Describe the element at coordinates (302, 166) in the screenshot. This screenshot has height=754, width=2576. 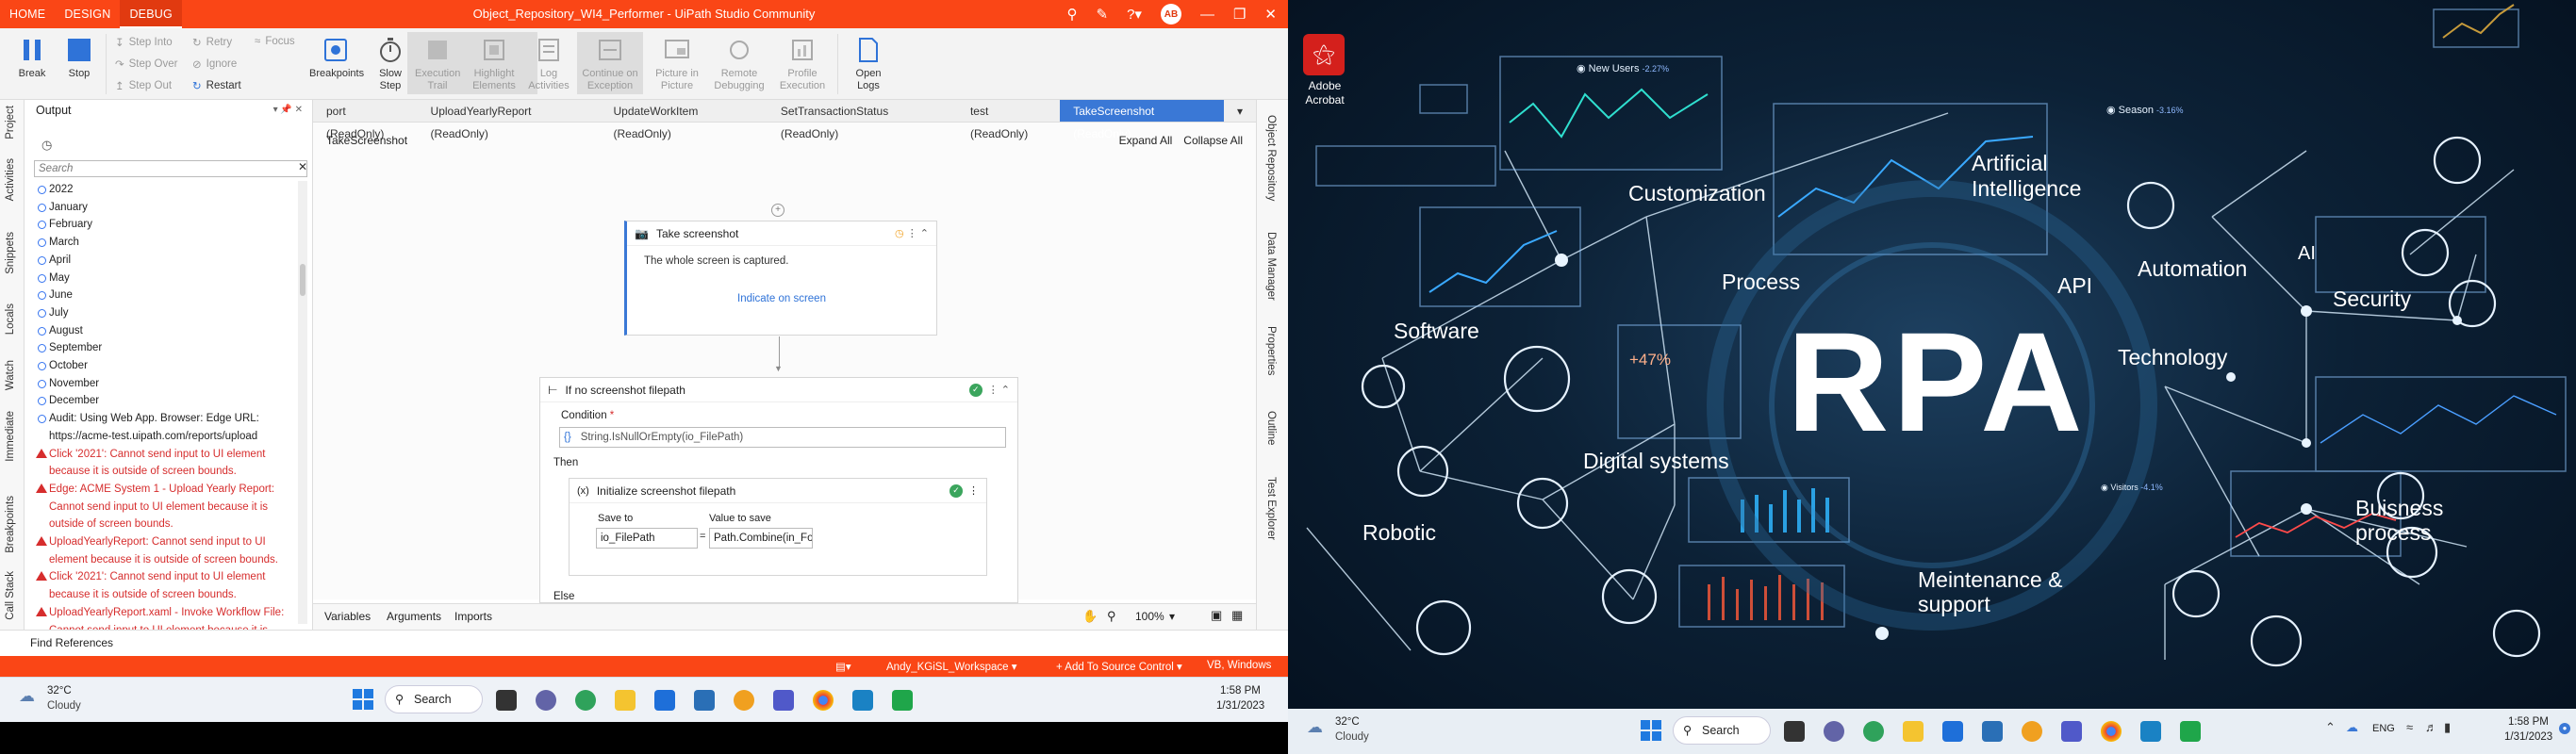
I see `clear-search-icon: ✕` at that location.